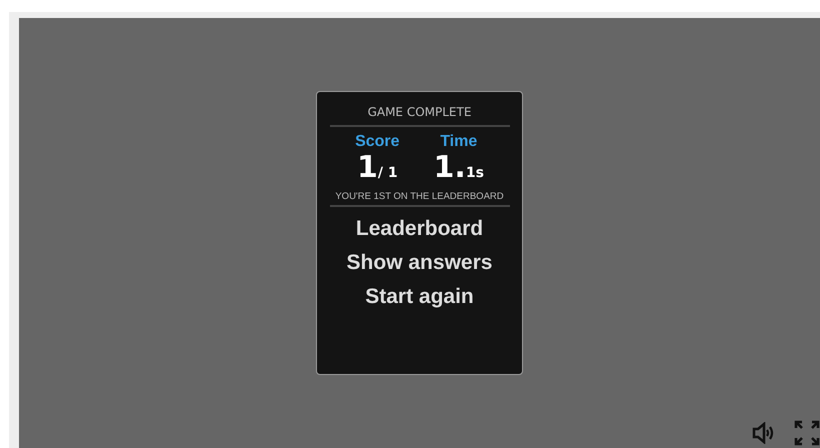  I want to click on stat-label: Score, so click(377, 142).